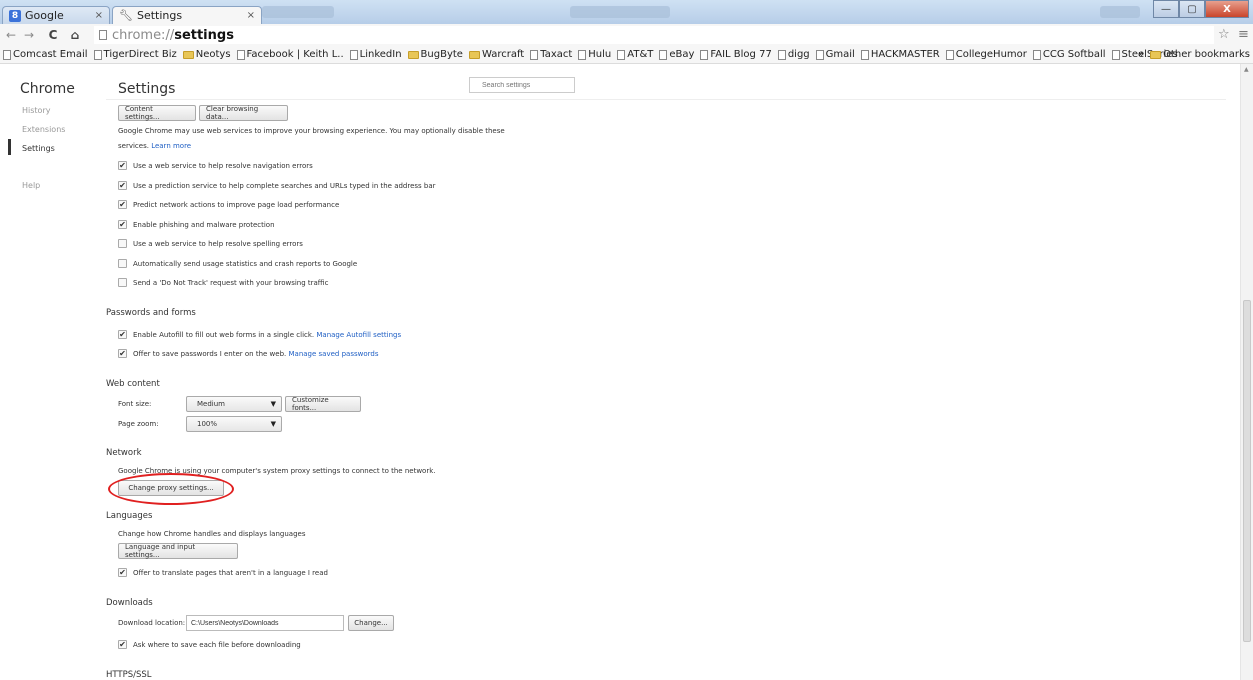 This screenshot has width=1253, height=680. I want to click on privacy-description-end: services. Learn more, so click(155, 146).